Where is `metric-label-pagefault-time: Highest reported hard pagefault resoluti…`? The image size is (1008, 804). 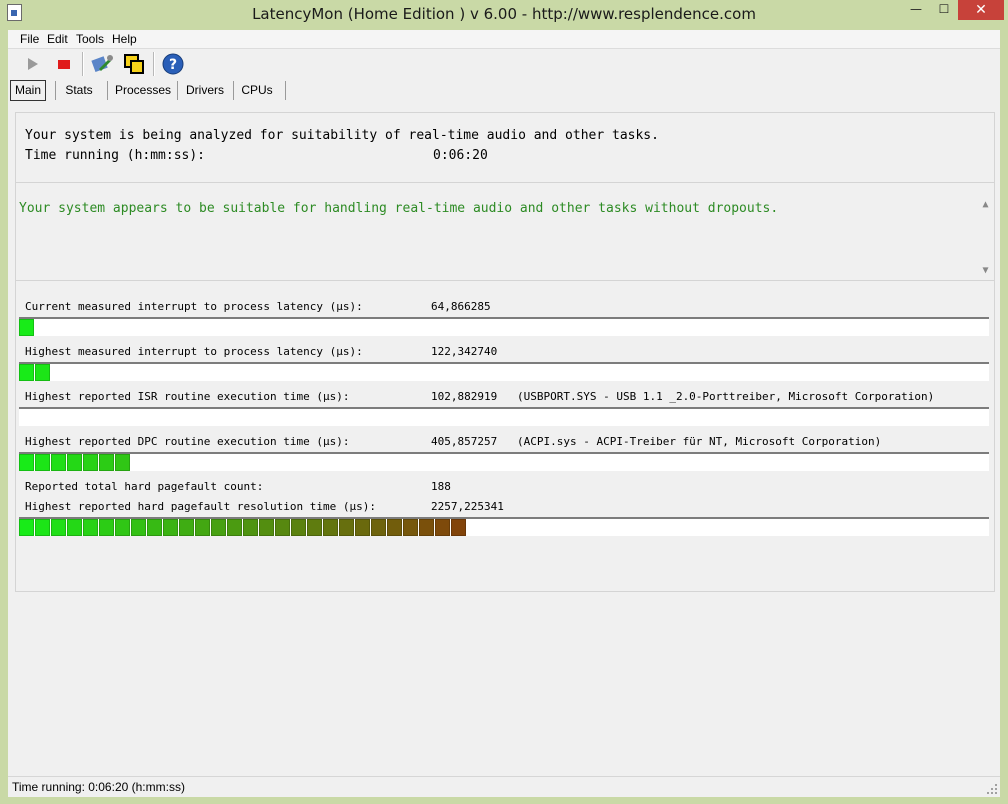 metric-label-pagefault-time: Highest reported hard pagefault resoluti… is located at coordinates (200, 506).